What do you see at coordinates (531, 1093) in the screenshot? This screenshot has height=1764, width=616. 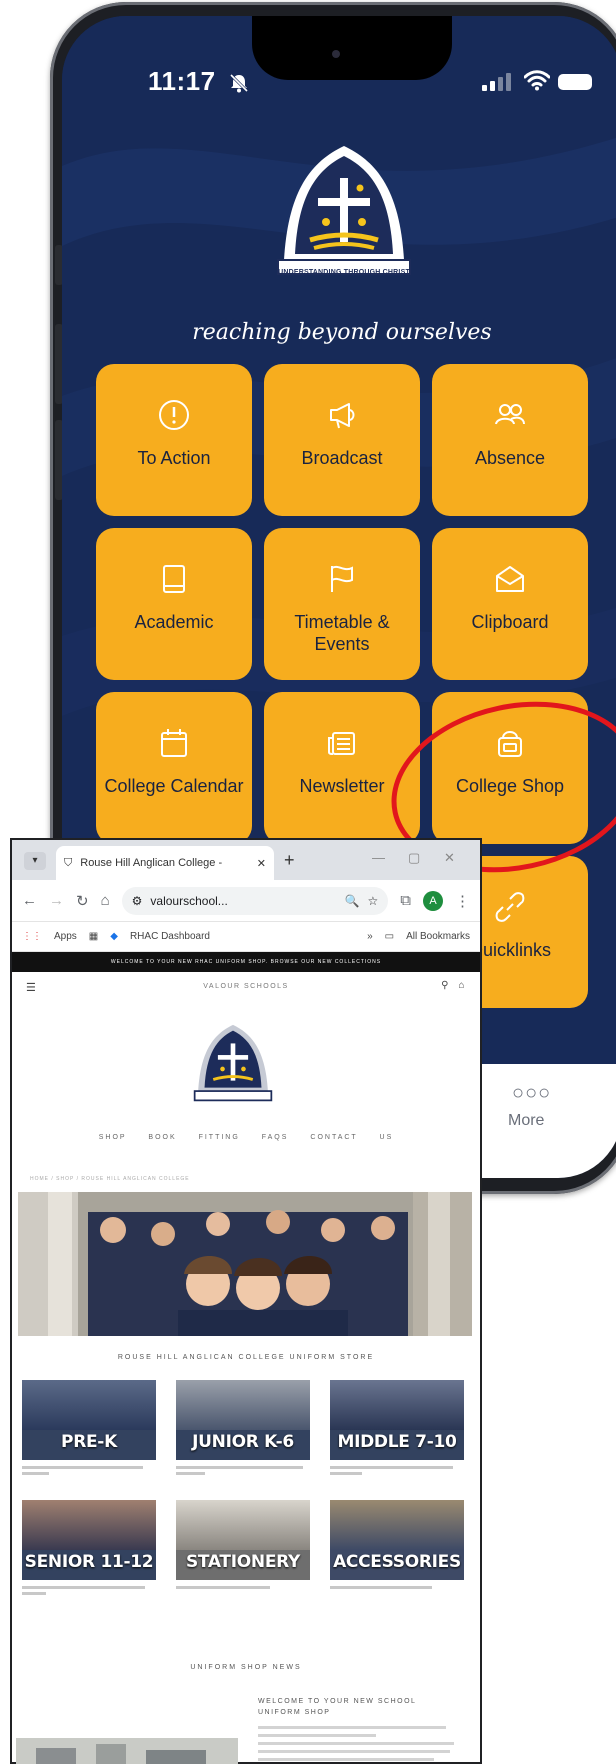 I see `more-dots-icon: ○○○` at bounding box center [531, 1093].